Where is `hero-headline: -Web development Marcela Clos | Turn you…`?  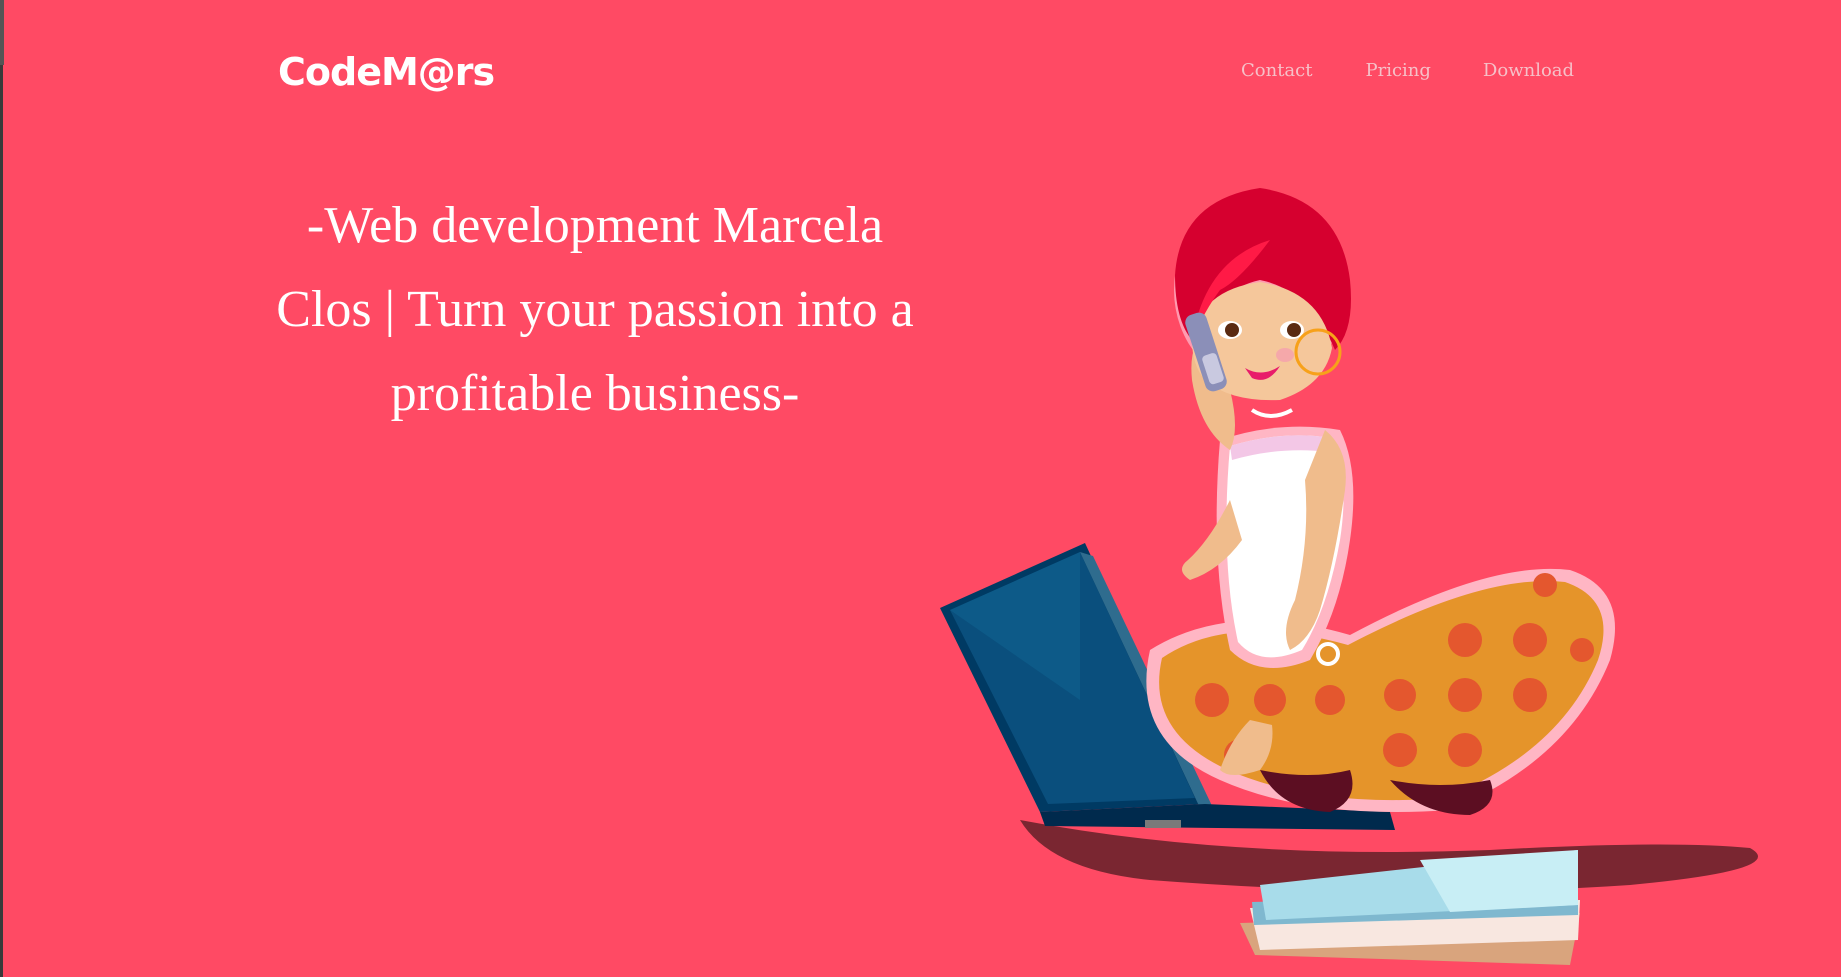 hero-headline: -Web development Marcela Clos | Turn you… is located at coordinates (595, 309).